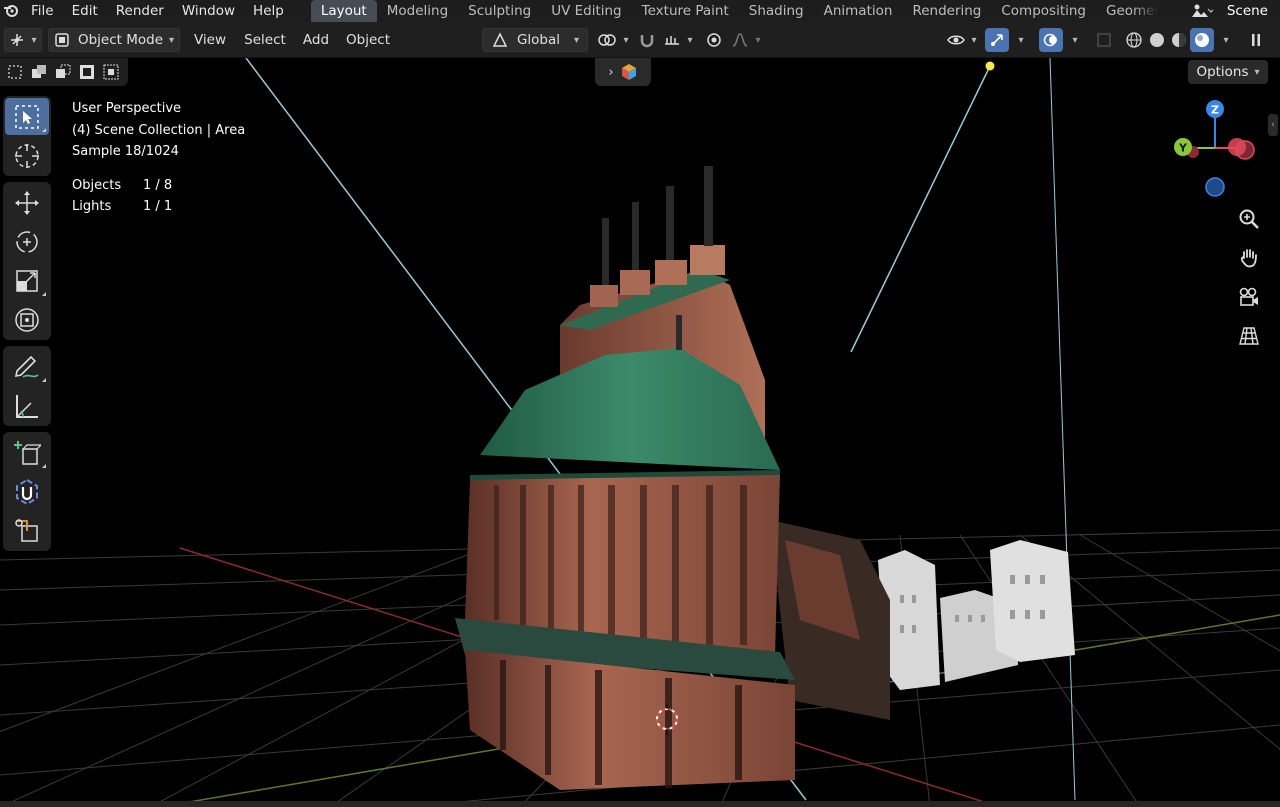 This screenshot has height=807, width=1280. Describe the element at coordinates (92, 206) in the screenshot. I see `lights-label: Lights` at that location.